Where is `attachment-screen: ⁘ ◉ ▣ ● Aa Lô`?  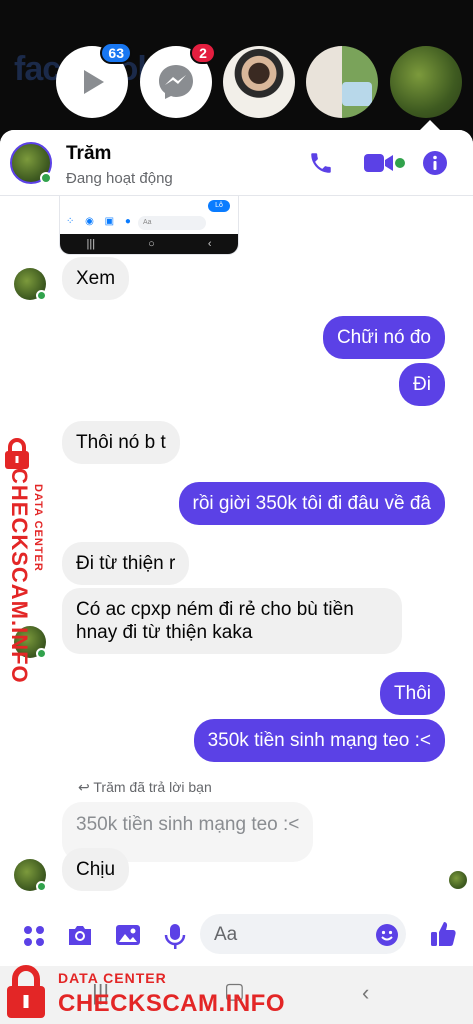
attachment-screen: ⁘ ◉ ▣ ● Aa Lô is located at coordinates (149, 215).